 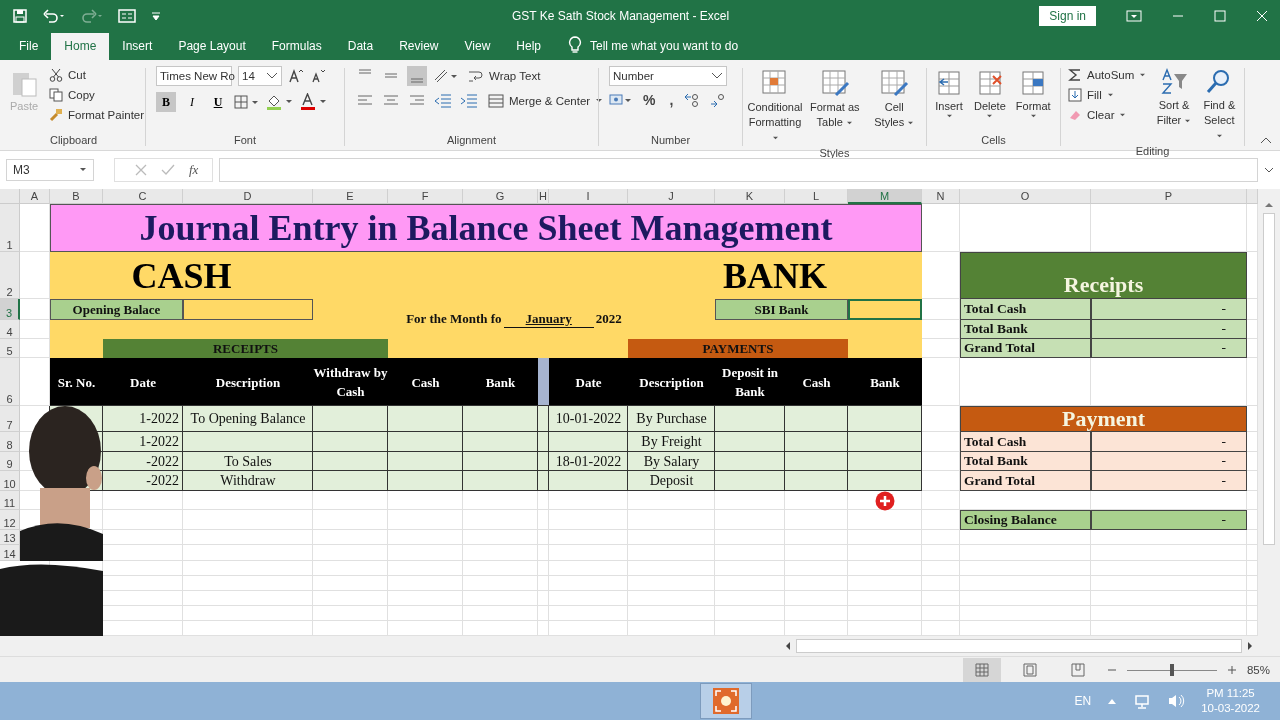 I want to click on cells-button: Insert, so click(x=949, y=93).